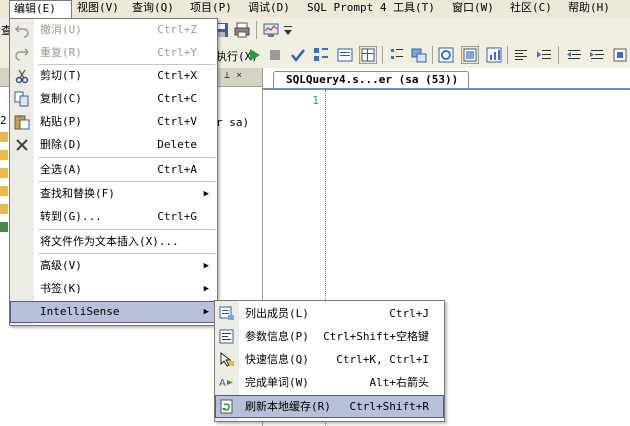 This screenshot has width=630, height=426. I want to click on quick-info-icon, so click(227, 359).